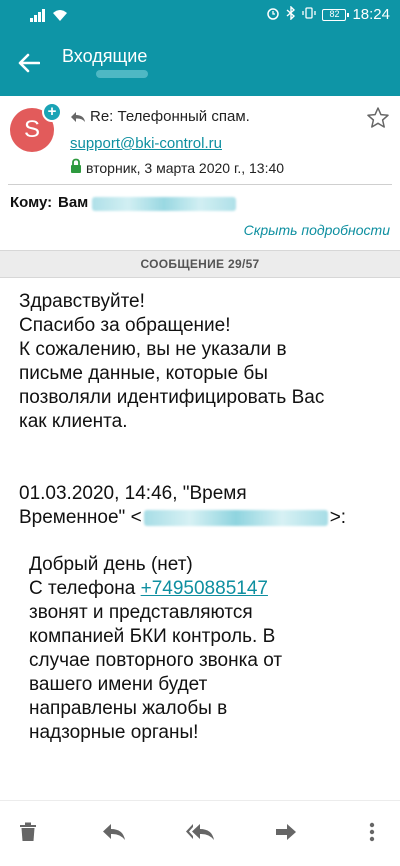 The width and height of the screenshot is (400, 866). I want to click on body-line: Здравствуйте!, so click(82, 301).